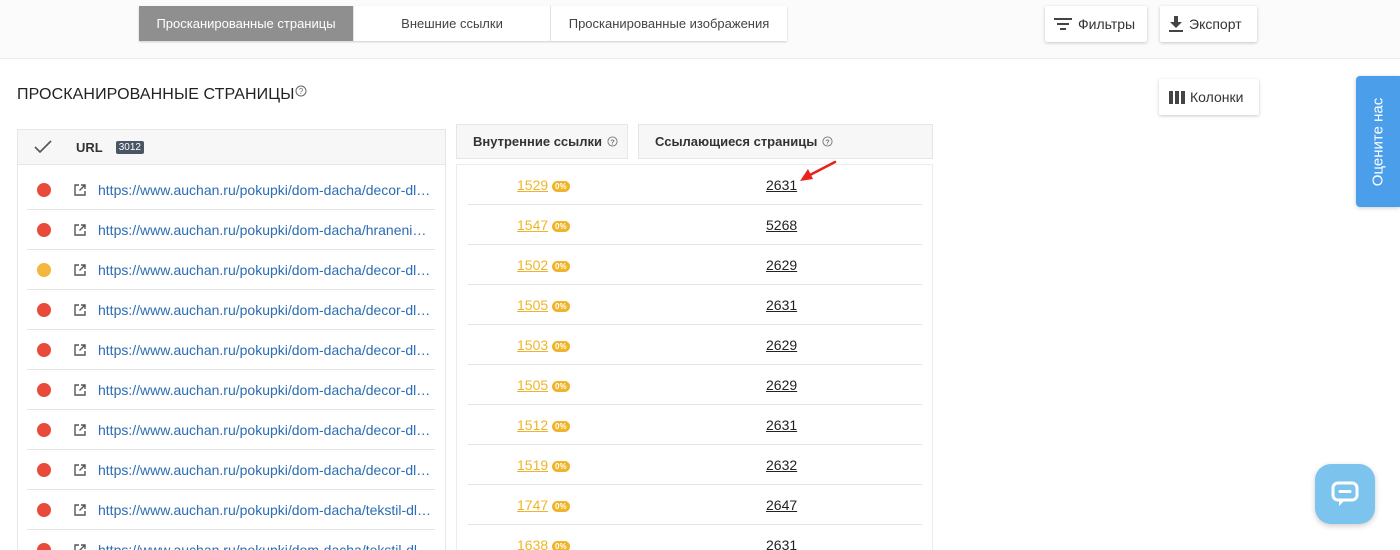 The image size is (1400, 550). I want to click on red-arrow-annotation, so click(818, 170).